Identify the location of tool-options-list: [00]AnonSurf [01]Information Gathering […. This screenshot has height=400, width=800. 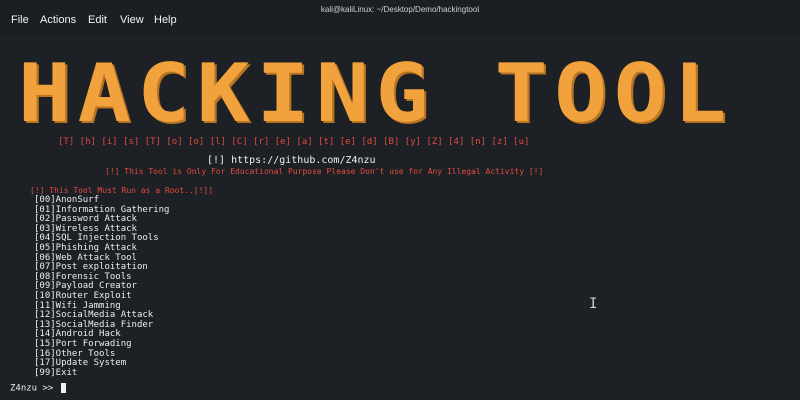
(101, 286).